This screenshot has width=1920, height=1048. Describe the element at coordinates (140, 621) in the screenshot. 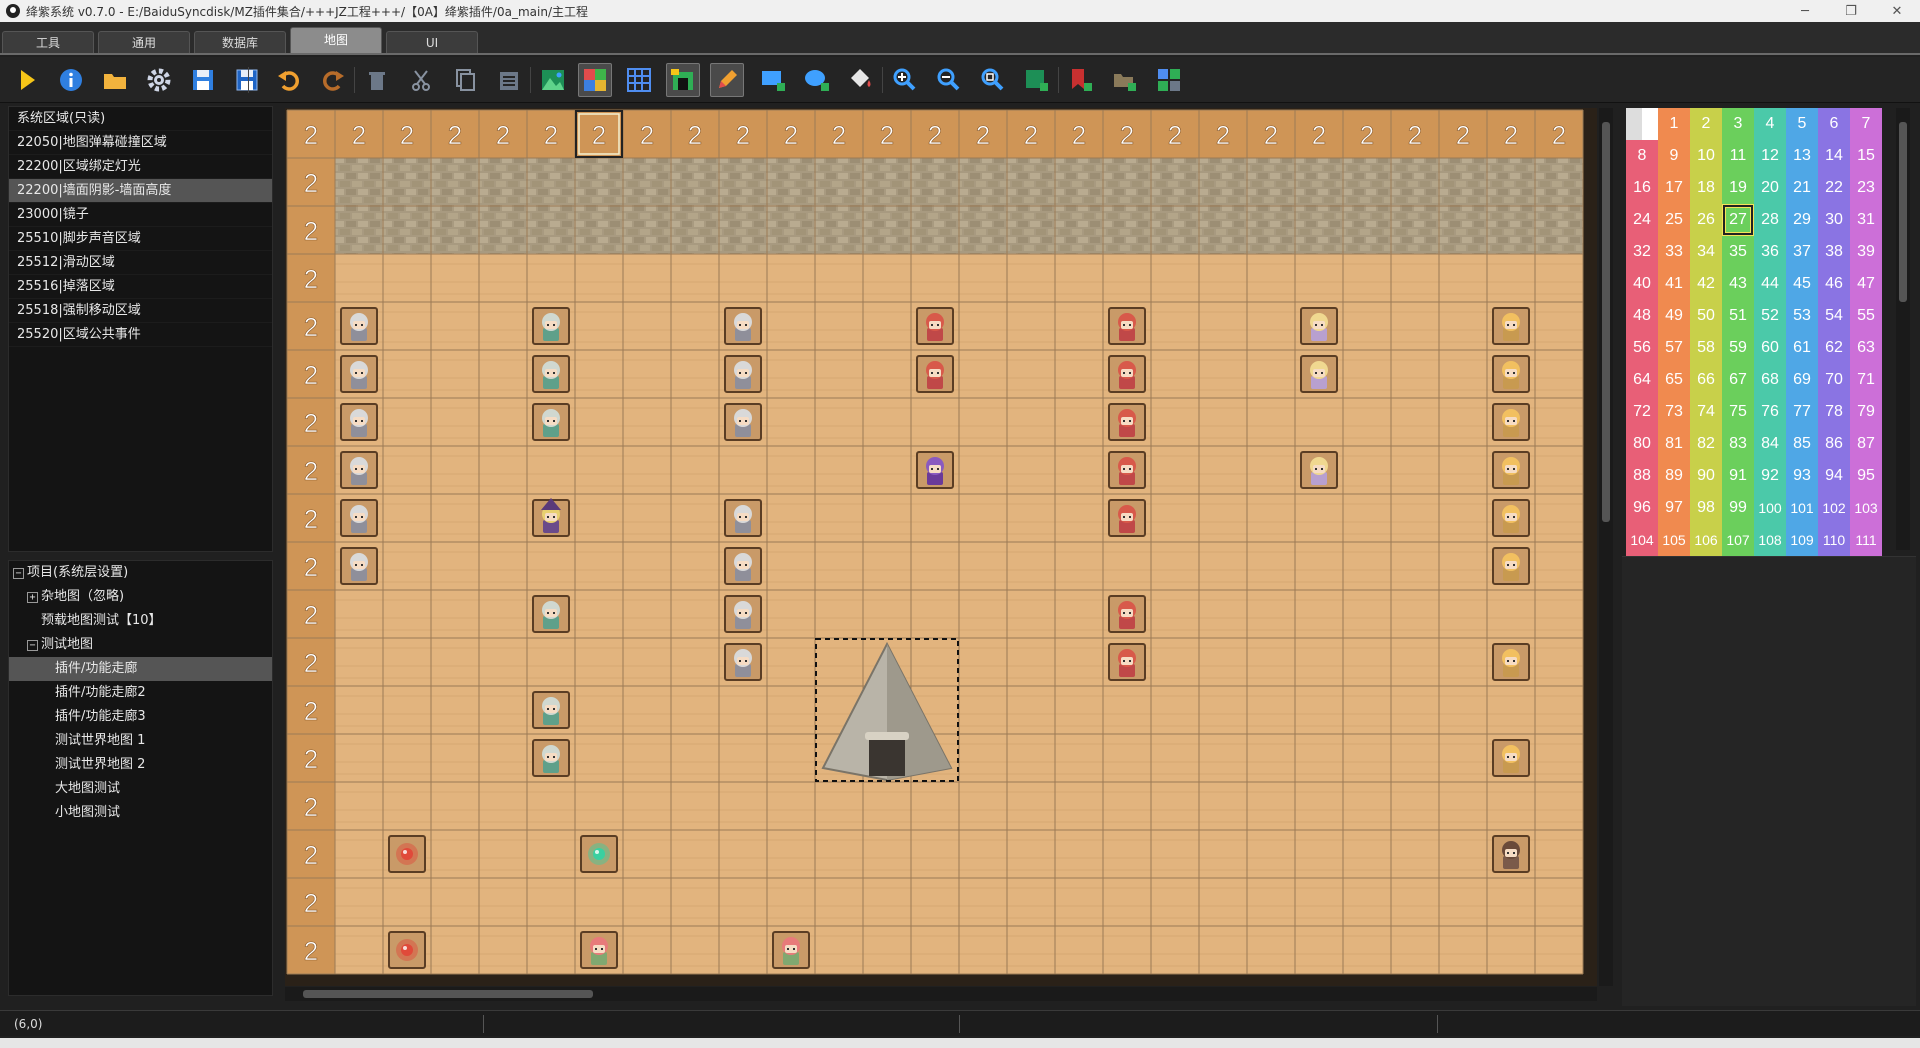

I see `map-tree-item: 预载地图测试【10】` at that location.